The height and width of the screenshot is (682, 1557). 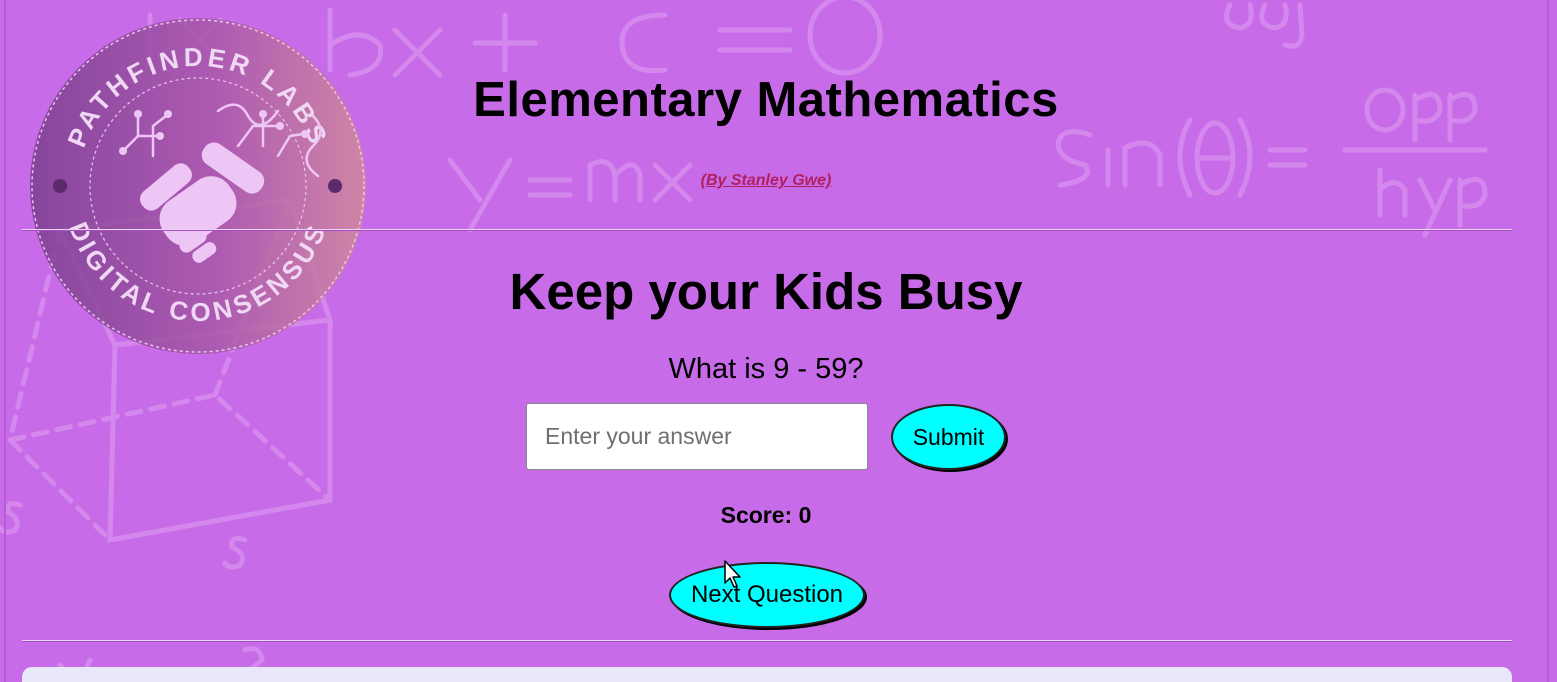 What do you see at coordinates (767, 230) in the screenshot?
I see `header-divider` at bounding box center [767, 230].